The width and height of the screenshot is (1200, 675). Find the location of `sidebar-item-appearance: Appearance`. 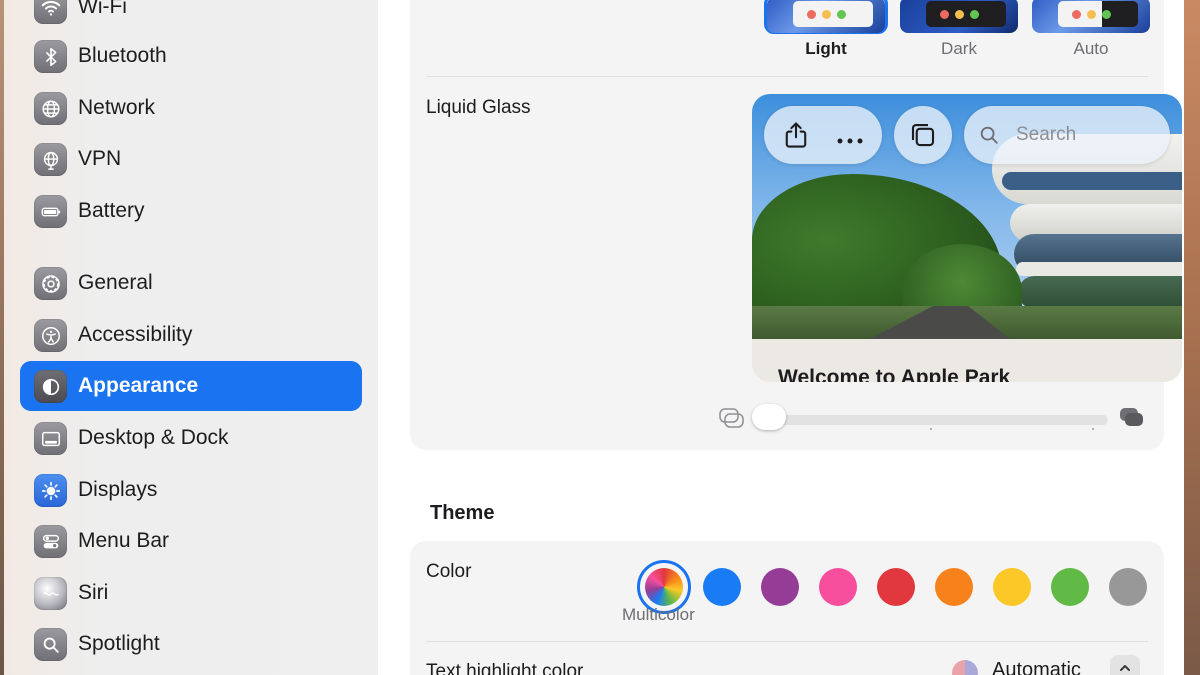

sidebar-item-appearance: Appearance is located at coordinates (191, 386).